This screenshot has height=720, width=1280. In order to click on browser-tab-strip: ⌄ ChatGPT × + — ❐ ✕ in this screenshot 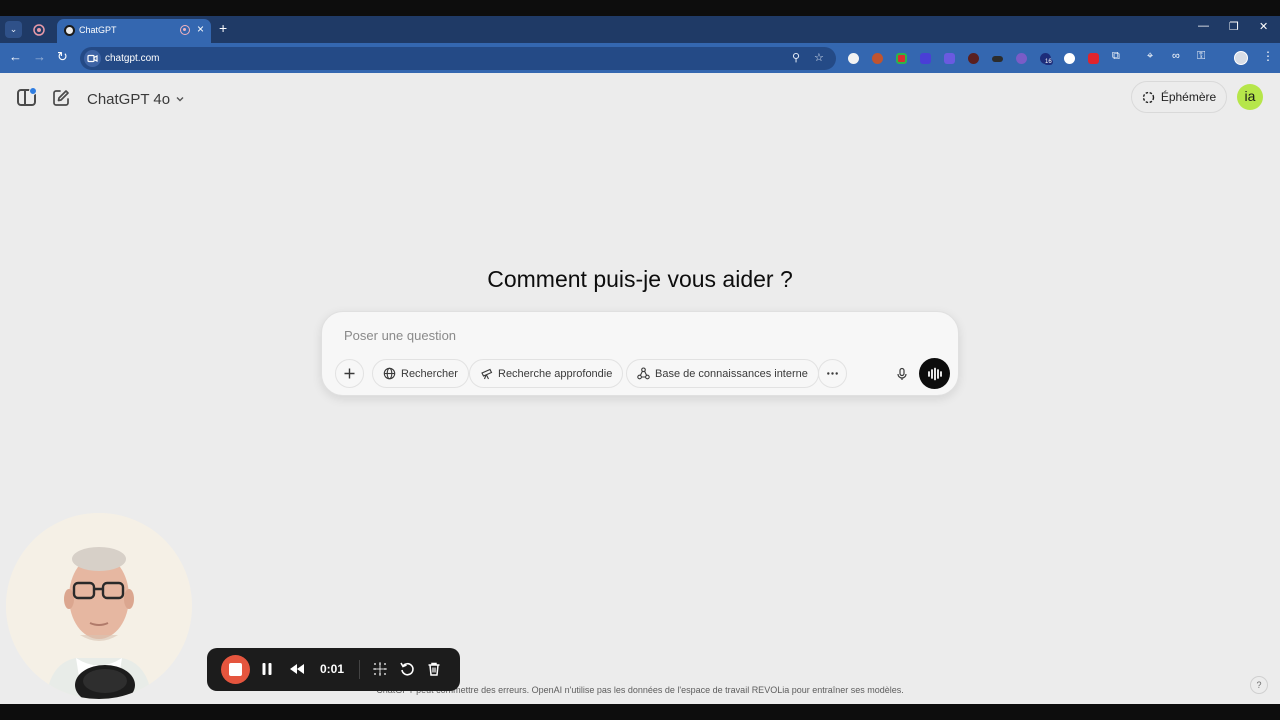, I will do `click(640, 29)`.